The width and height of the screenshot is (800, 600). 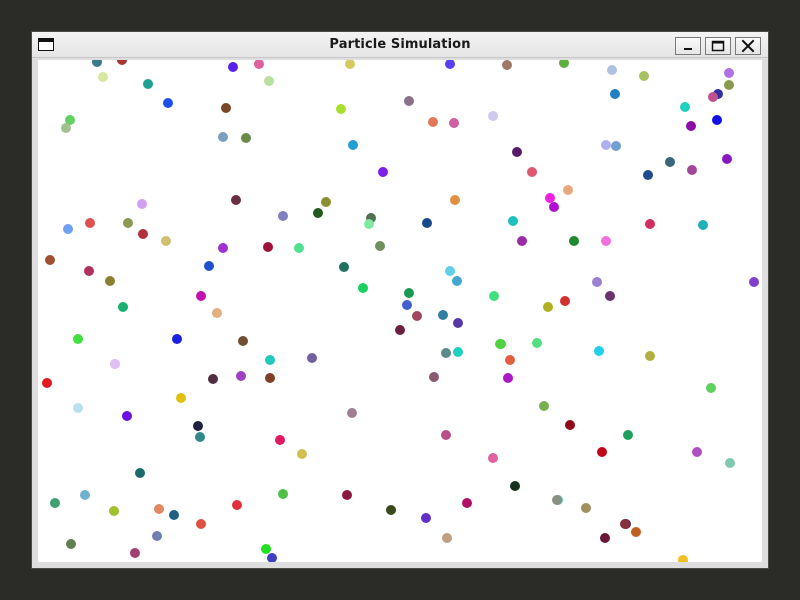 I want to click on close-button, so click(x=748, y=46).